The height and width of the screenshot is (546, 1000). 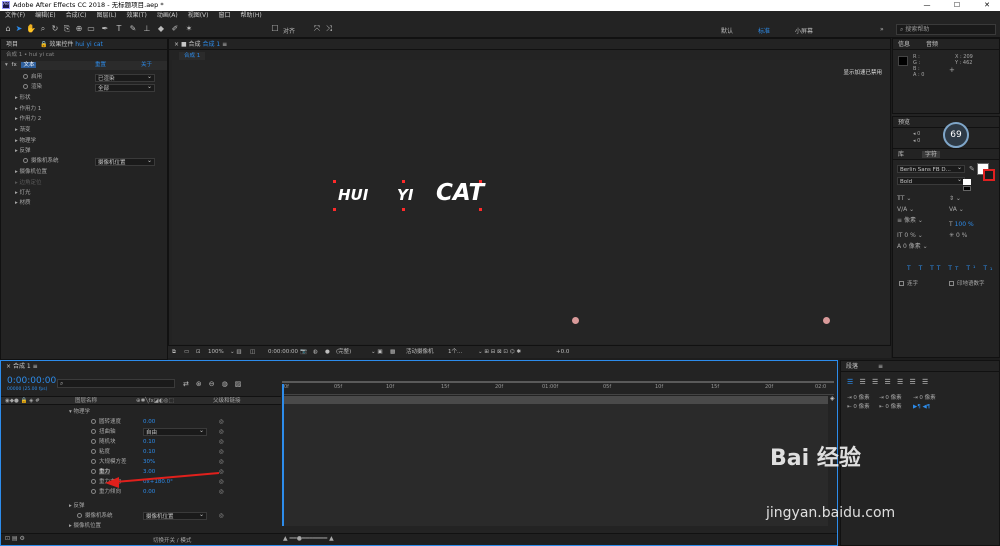 What do you see at coordinates (141, 462) in the screenshot?
I see `timeline-prop-row: 大规模方差 30% ◎` at bounding box center [141, 462].